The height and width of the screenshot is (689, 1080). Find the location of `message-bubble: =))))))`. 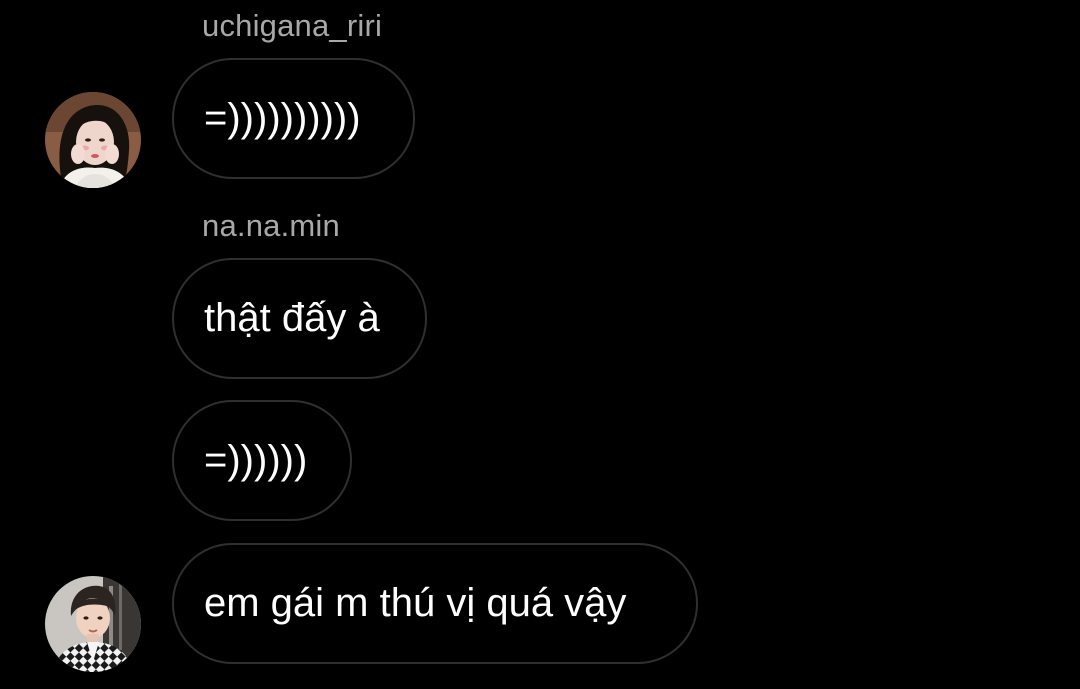

message-bubble: =)))))) is located at coordinates (262, 460).